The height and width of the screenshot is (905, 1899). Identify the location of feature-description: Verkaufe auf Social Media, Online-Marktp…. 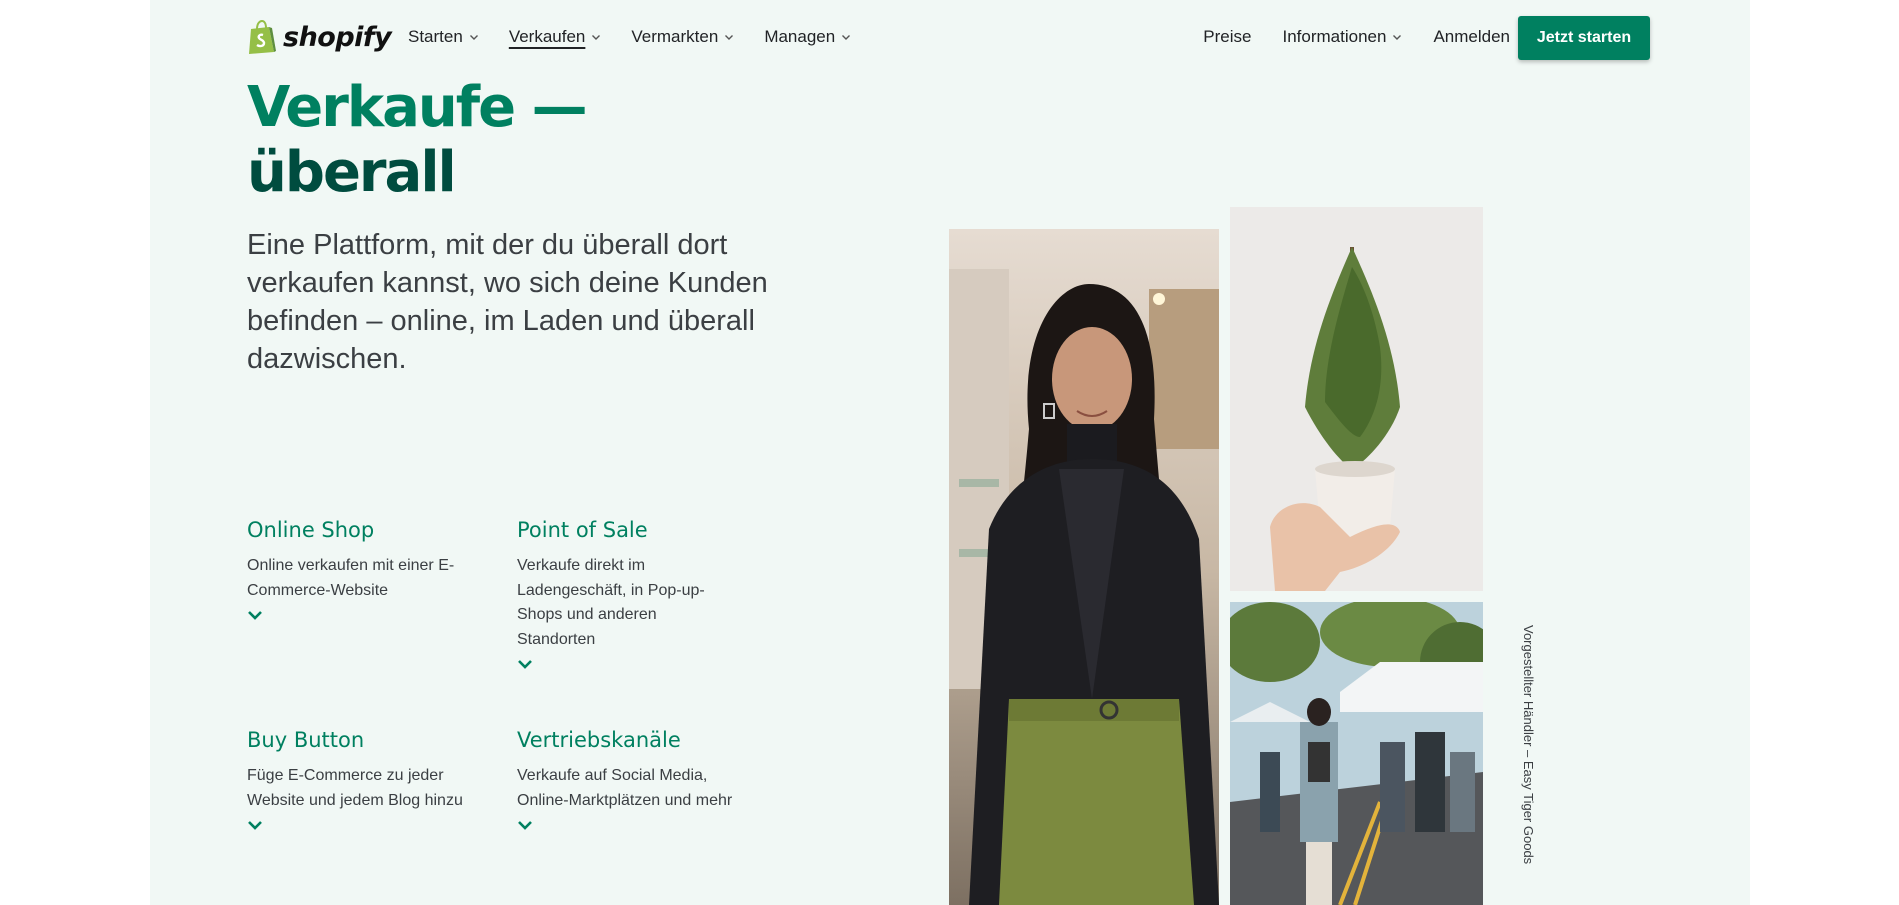
(625, 788).